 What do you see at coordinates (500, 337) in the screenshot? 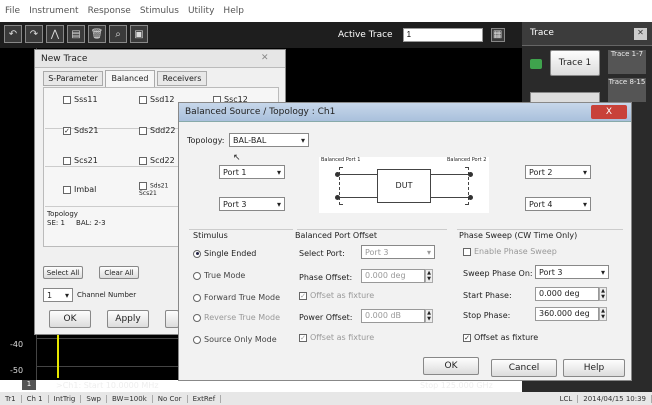
I see `sweep-fixture-checkbox: ✓ Offset as fixture` at bounding box center [500, 337].